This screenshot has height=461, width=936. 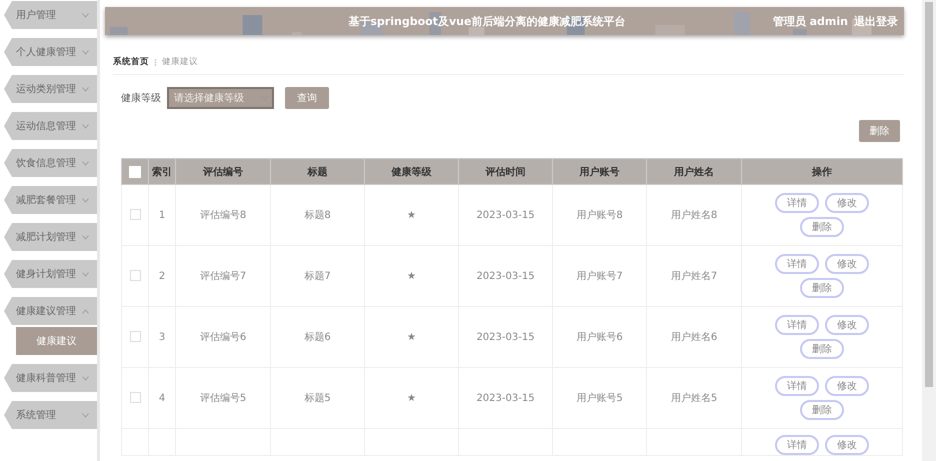 What do you see at coordinates (162, 171) in the screenshot?
I see `column-header: 索引` at bounding box center [162, 171].